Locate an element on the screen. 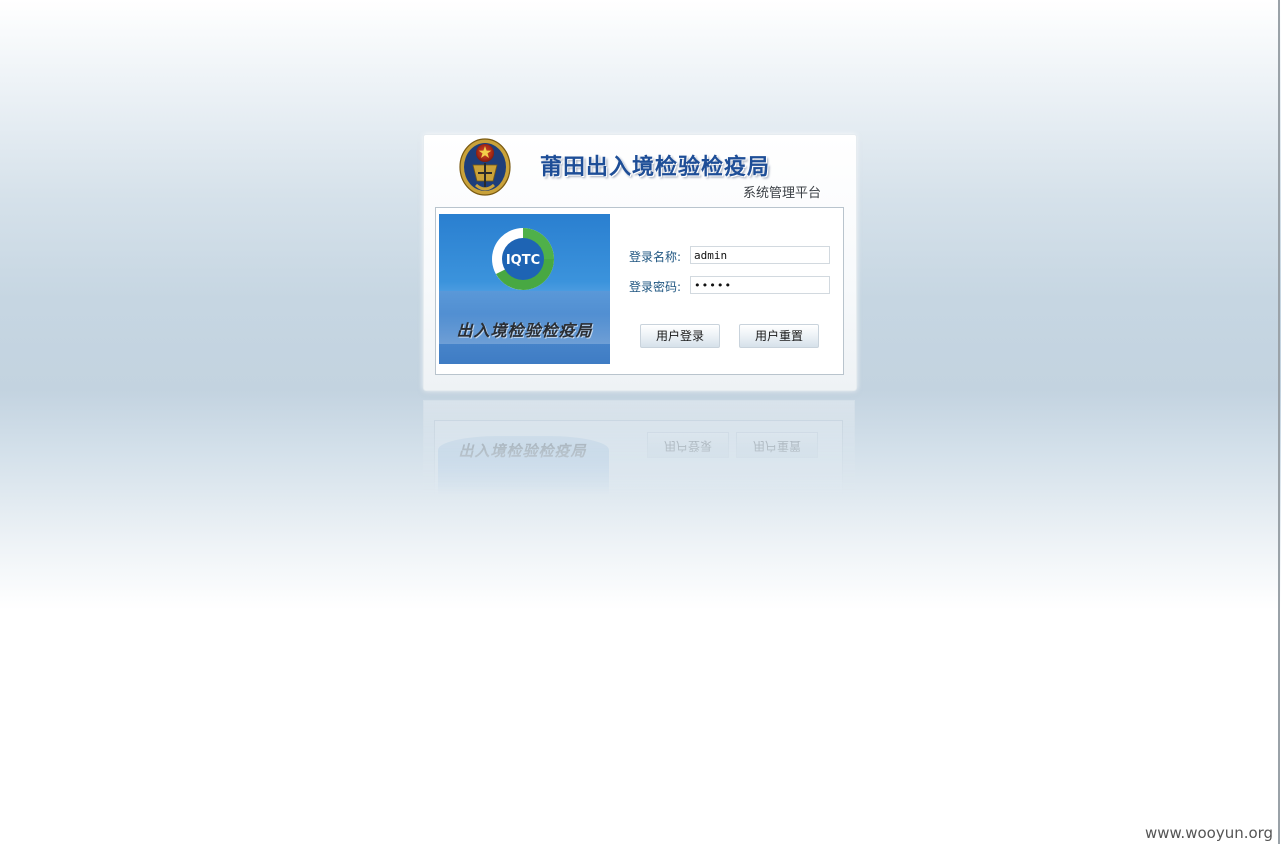 The width and height of the screenshot is (1281, 844). iqtc-logo-icon: IQTC is located at coordinates (523, 259).